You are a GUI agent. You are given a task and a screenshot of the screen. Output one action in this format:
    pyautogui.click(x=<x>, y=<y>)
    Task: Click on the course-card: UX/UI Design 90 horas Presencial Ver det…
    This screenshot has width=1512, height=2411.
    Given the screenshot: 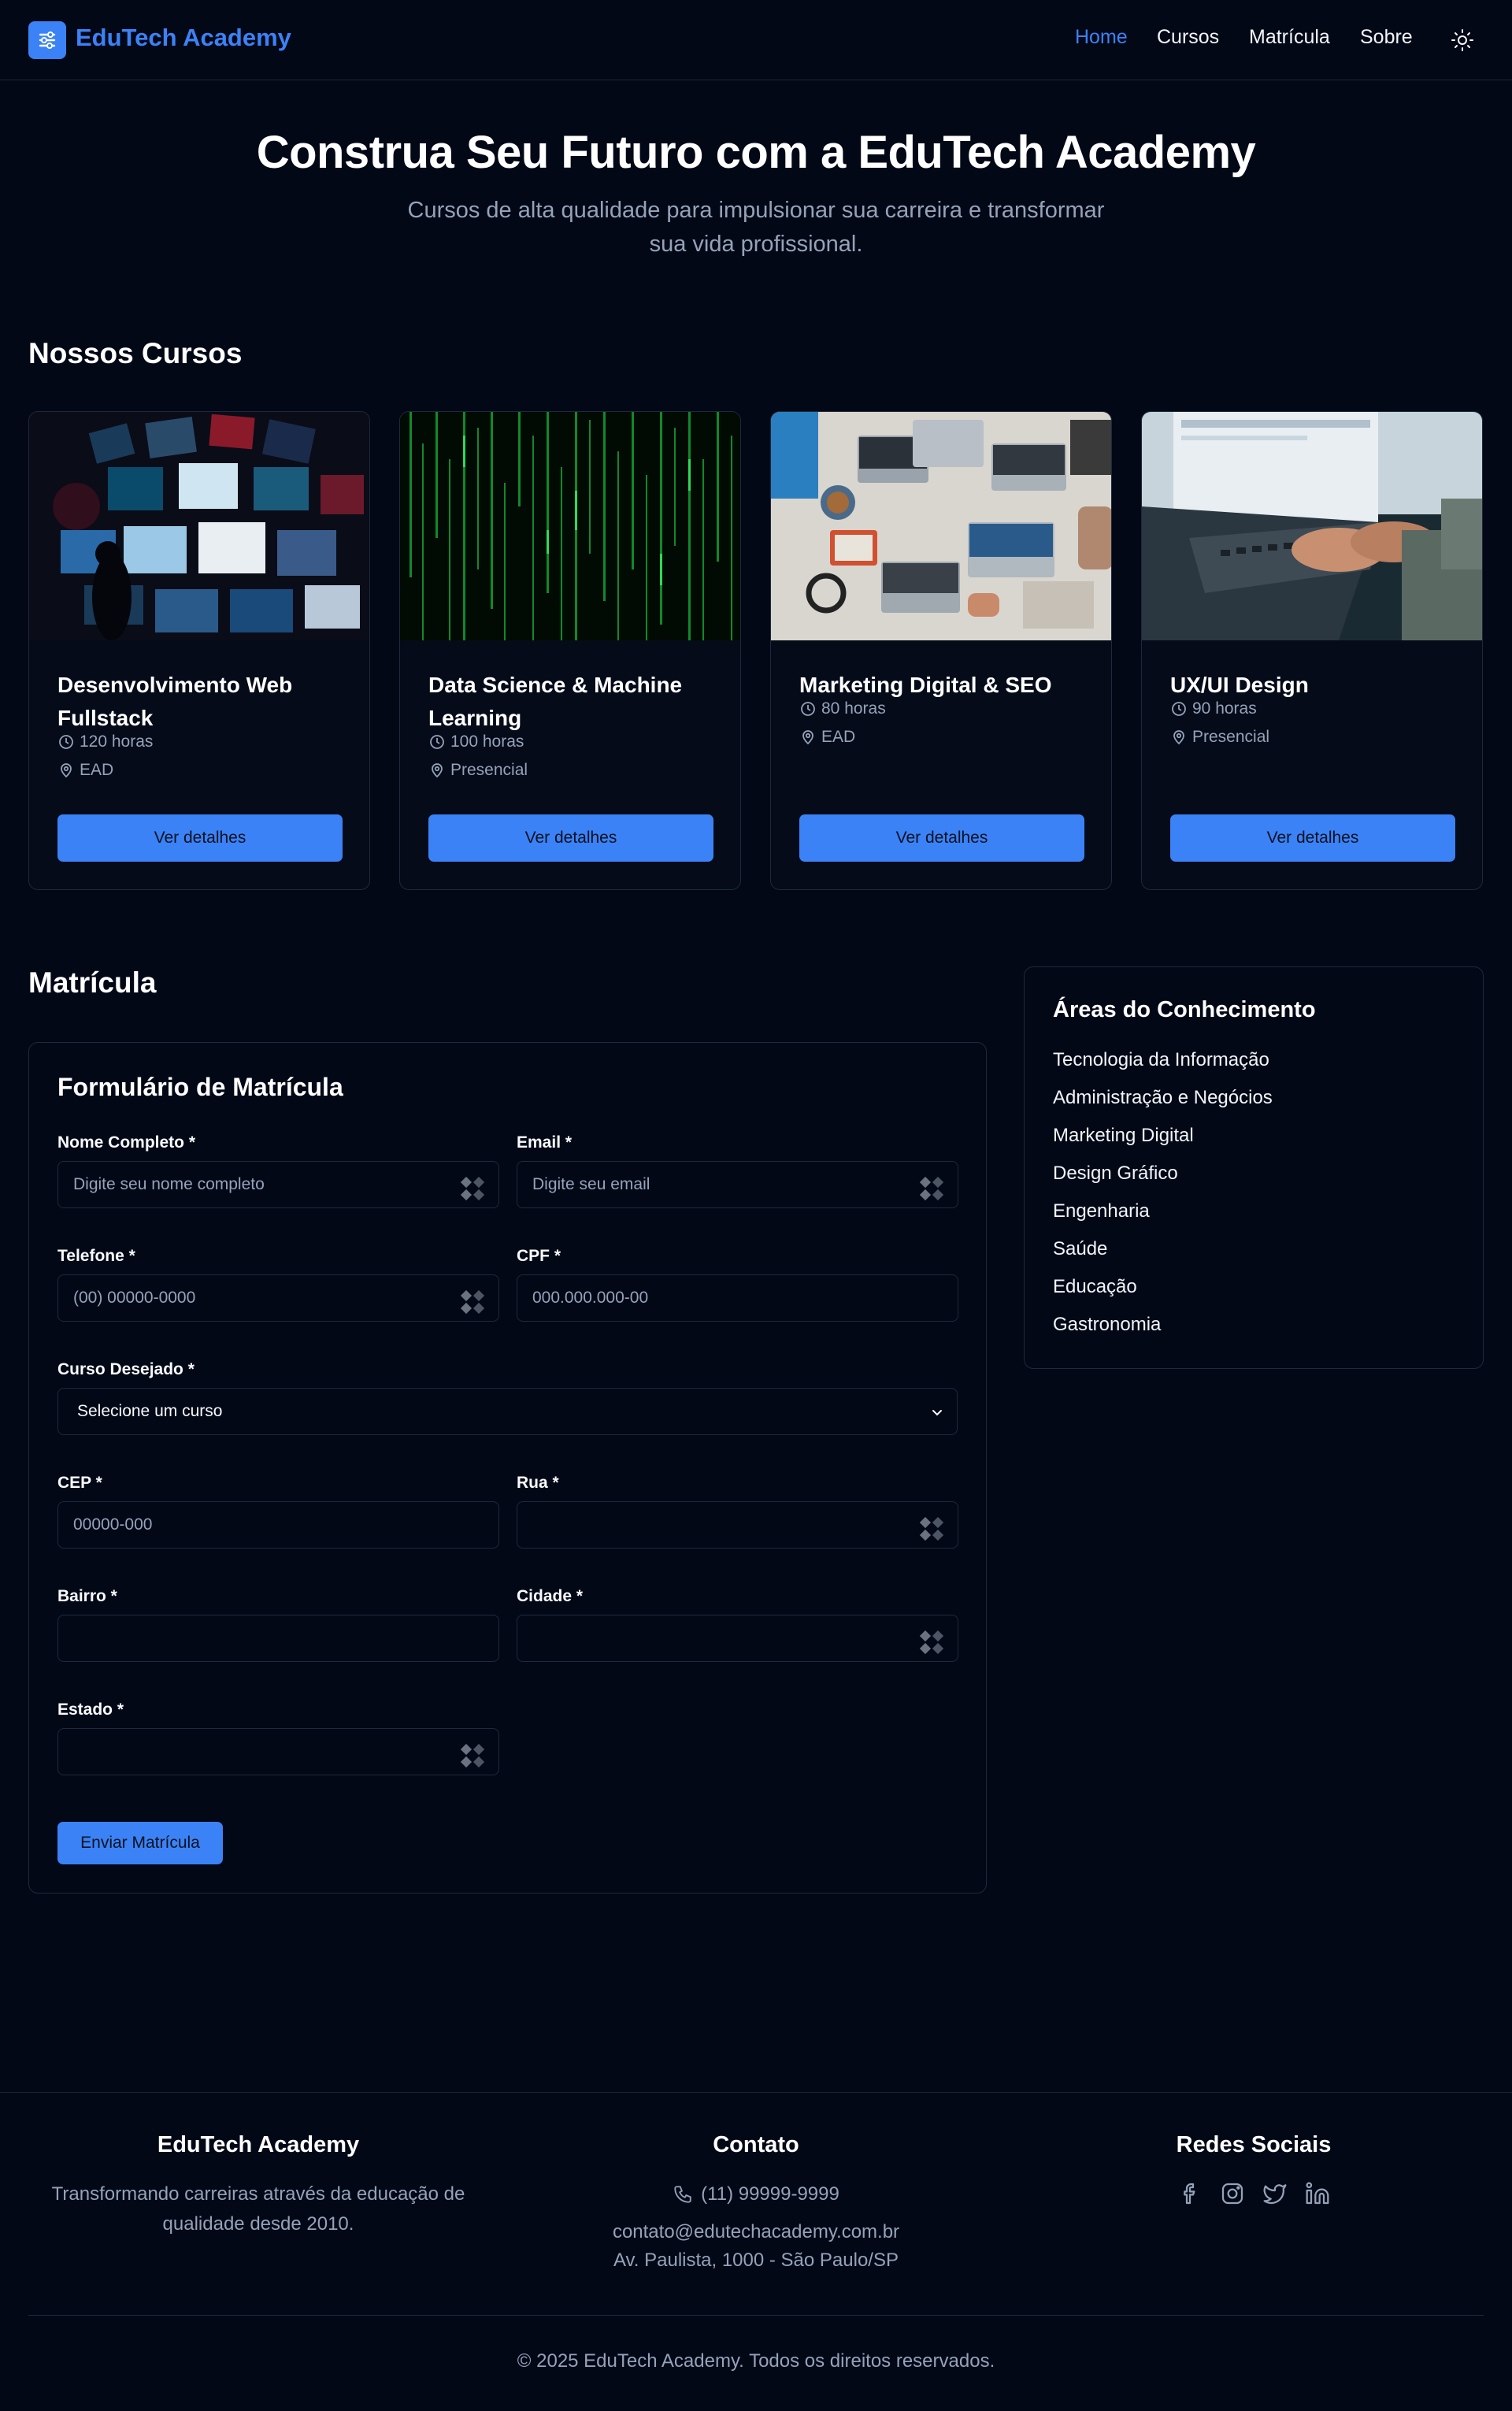 What is the action you would take?
    pyautogui.click(x=1312, y=650)
    